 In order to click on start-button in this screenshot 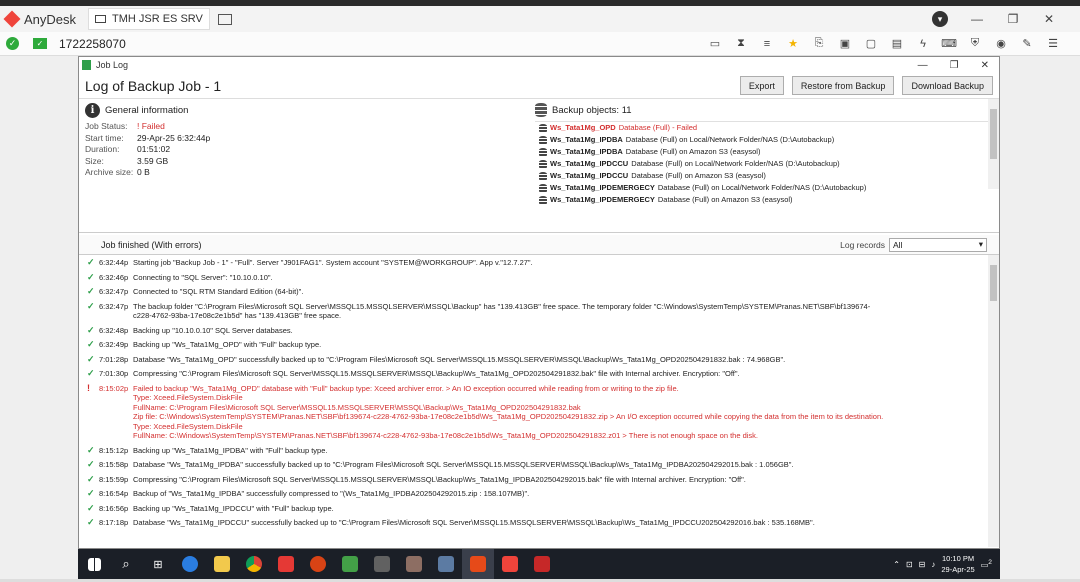, I will do `click(94, 564)`.